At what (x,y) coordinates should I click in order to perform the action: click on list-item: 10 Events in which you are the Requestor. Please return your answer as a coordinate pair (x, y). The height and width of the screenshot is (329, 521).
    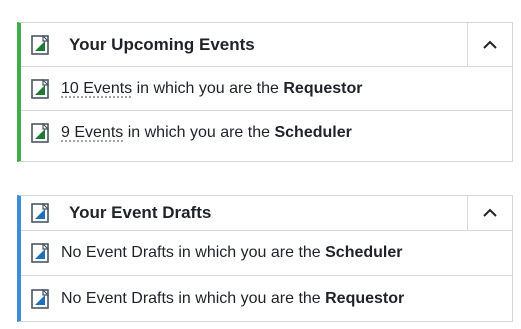
    Looking at the image, I should click on (266, 89).